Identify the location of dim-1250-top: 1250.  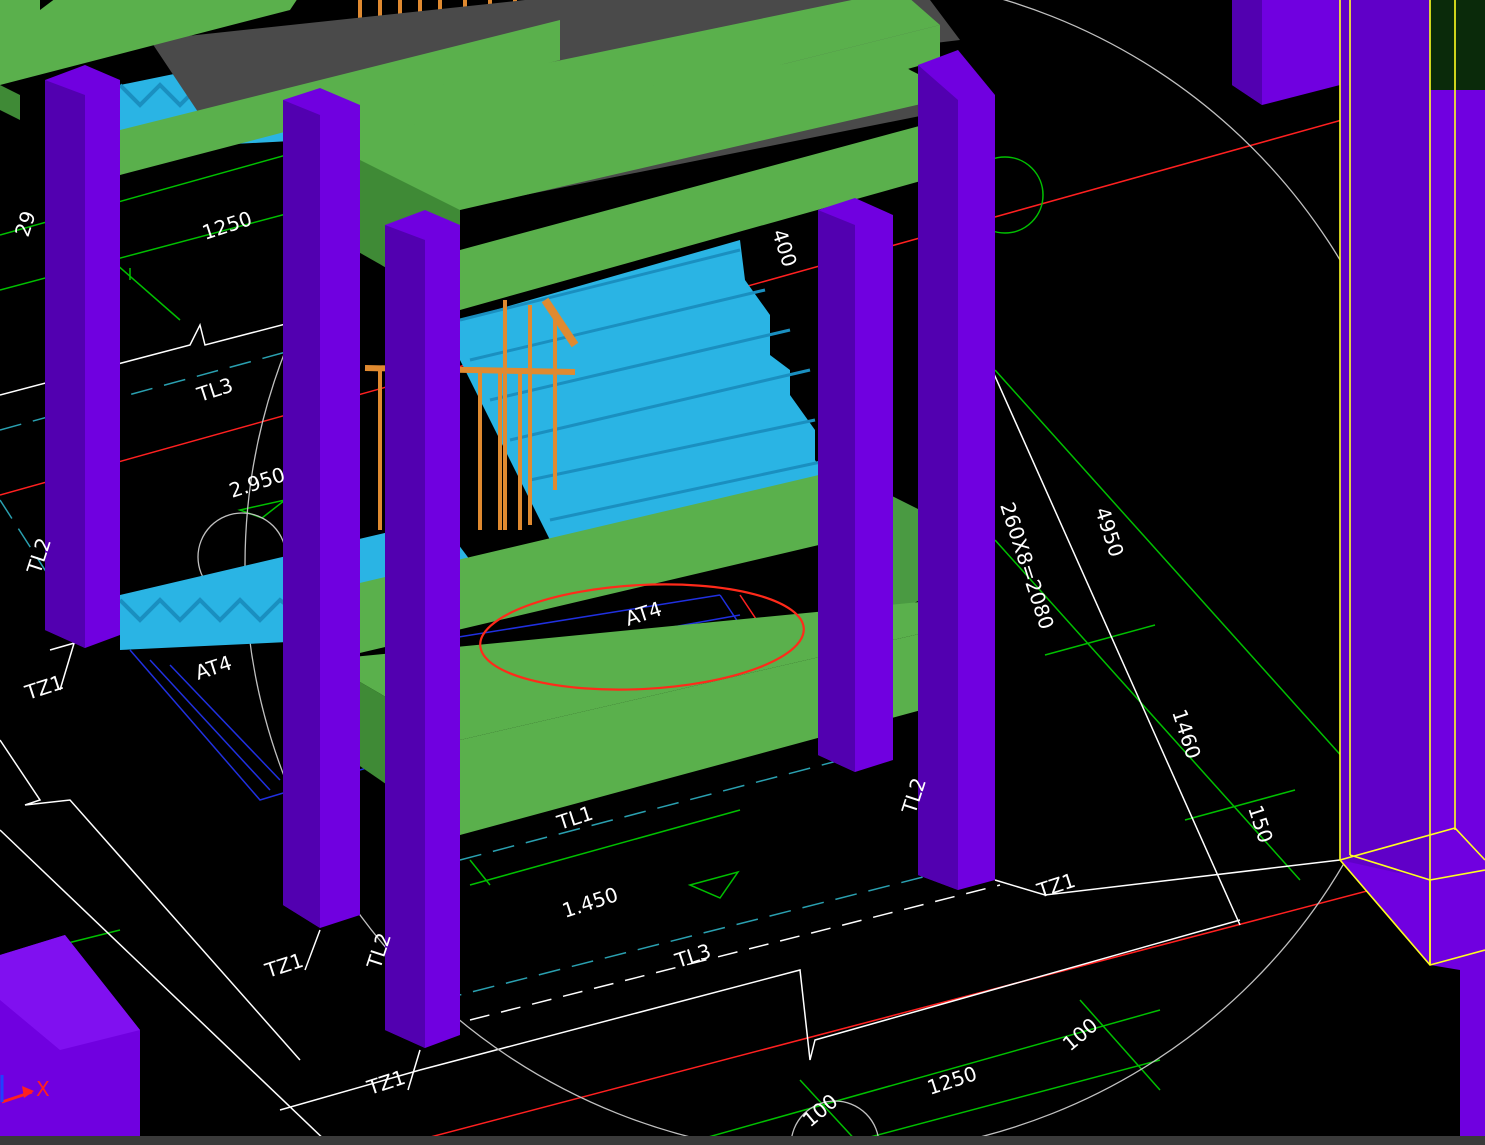
(227, 225).